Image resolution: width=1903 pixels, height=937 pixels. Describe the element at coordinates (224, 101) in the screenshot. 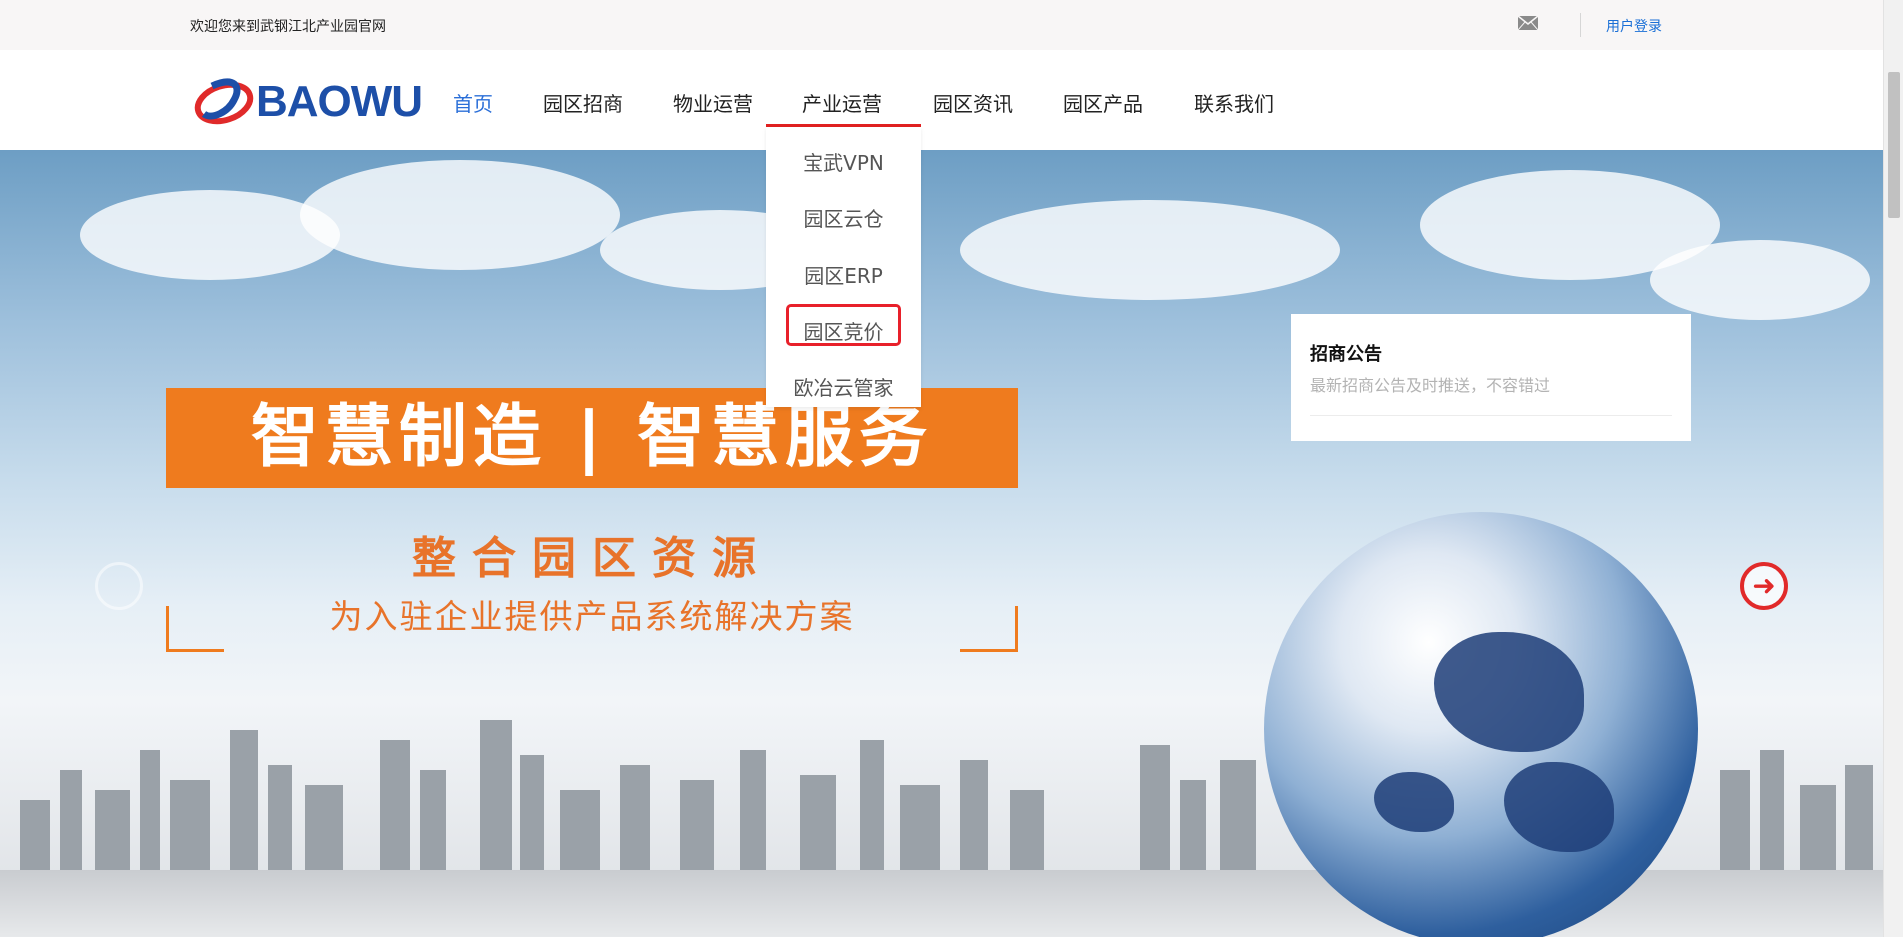

I see `logo-emblem-icon` at that location.